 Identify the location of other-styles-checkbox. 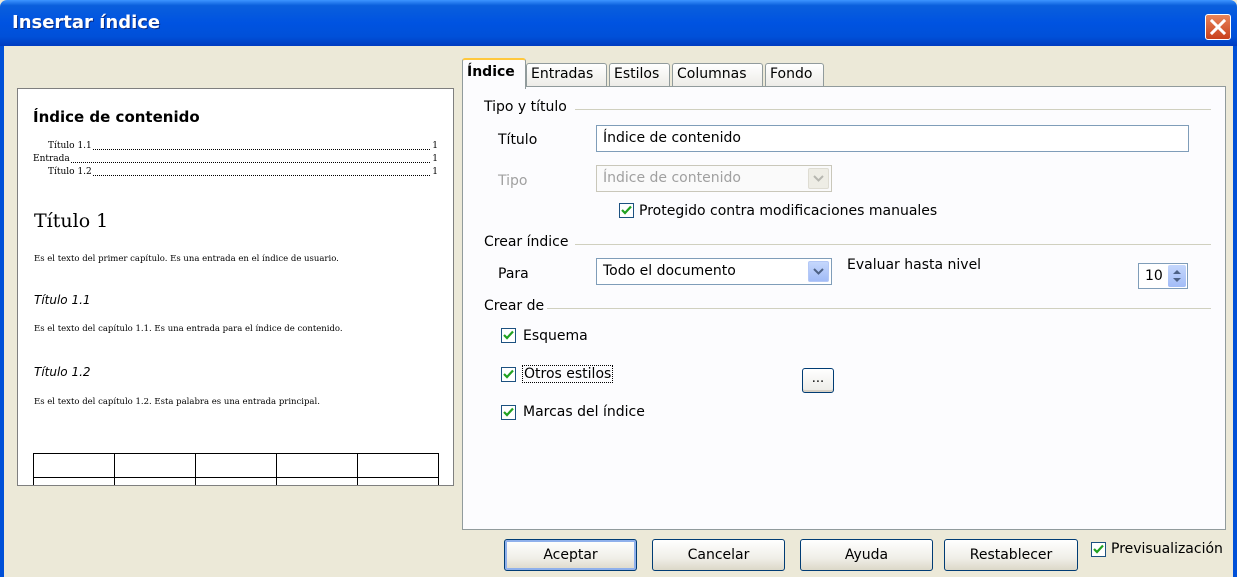
(508, 374).